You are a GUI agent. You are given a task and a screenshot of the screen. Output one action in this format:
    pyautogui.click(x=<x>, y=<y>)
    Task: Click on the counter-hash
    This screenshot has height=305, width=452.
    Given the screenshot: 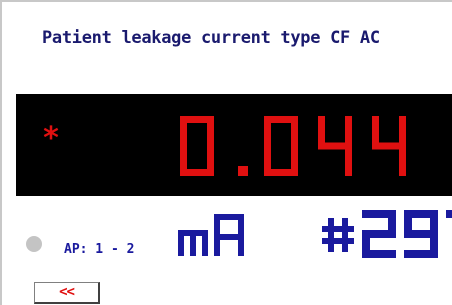 What is the action you would take?
    pyautogui.click(x=338, y=235)
    